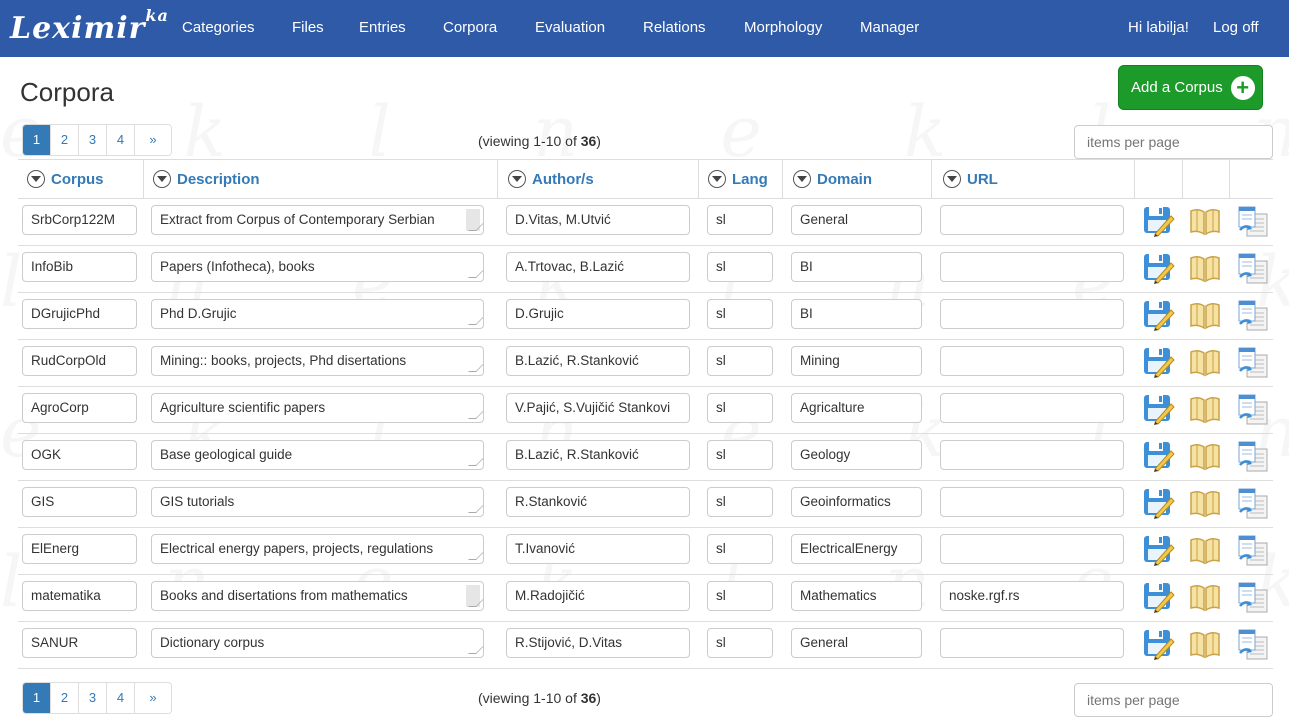 The image size is (1289, 717). Describe the element at coordinates (470, 27) in the screenshot. I see `nav-corpora: Corpora` at that location.